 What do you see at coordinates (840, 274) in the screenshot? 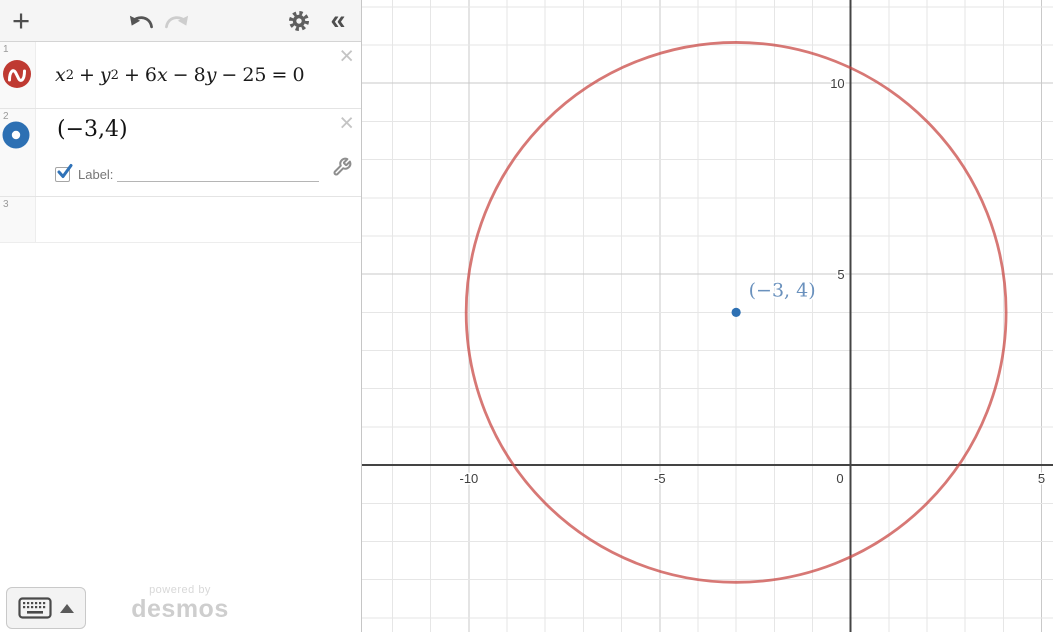
I see `y-tick-label: 5` at bounding box center [840, 274].